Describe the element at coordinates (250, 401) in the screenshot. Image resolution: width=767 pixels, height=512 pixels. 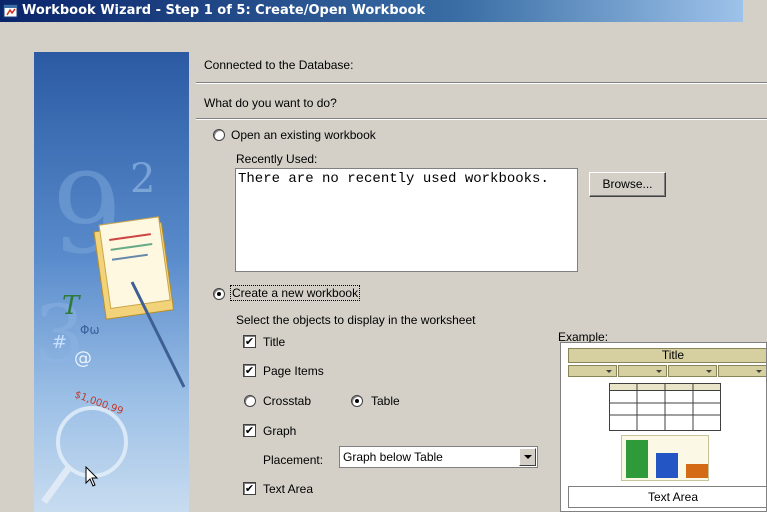
I see `crosstab-radio` at that location.